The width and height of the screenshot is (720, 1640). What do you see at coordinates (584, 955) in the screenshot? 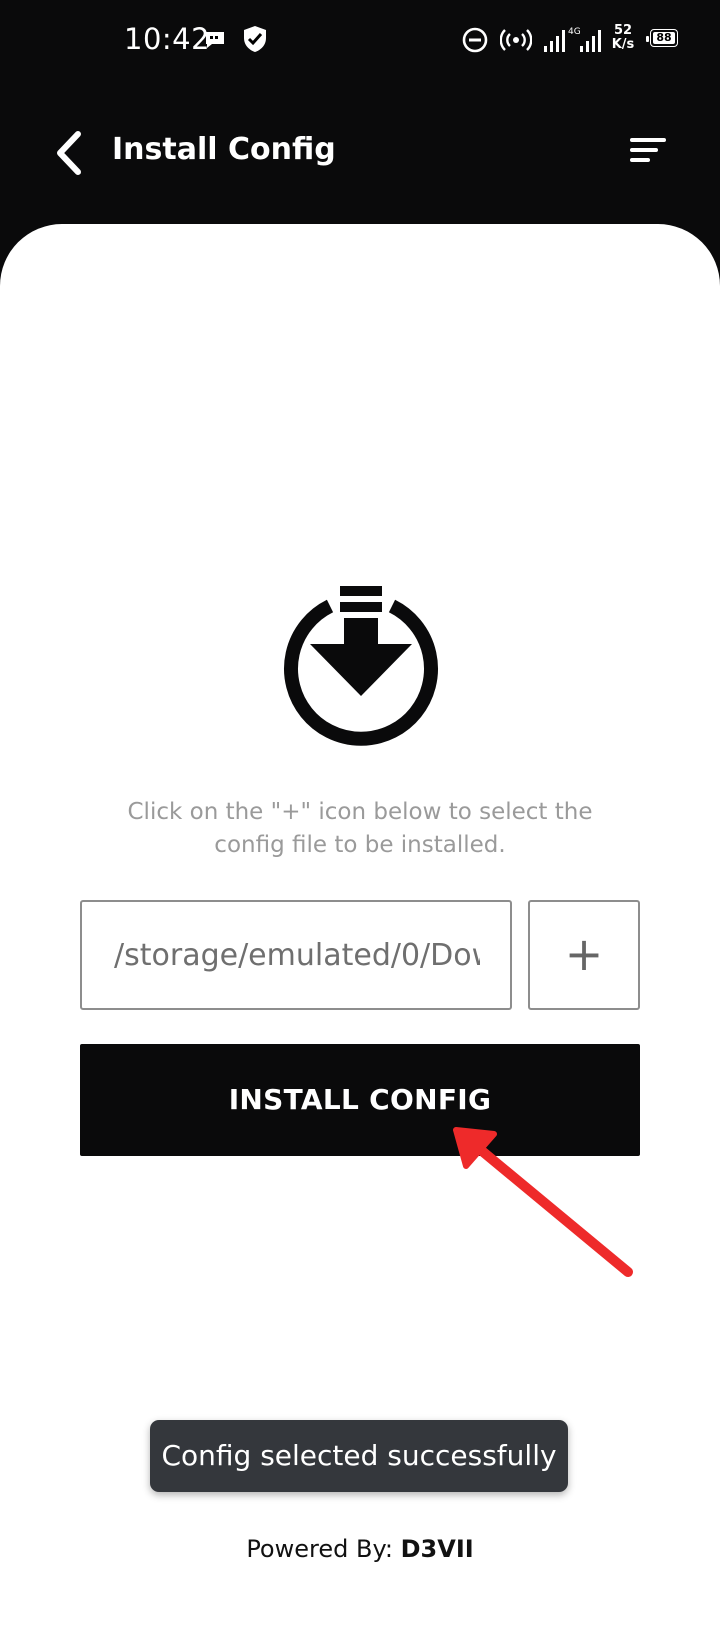
I see `add-file-button: +` at bounding box center [584, 955].